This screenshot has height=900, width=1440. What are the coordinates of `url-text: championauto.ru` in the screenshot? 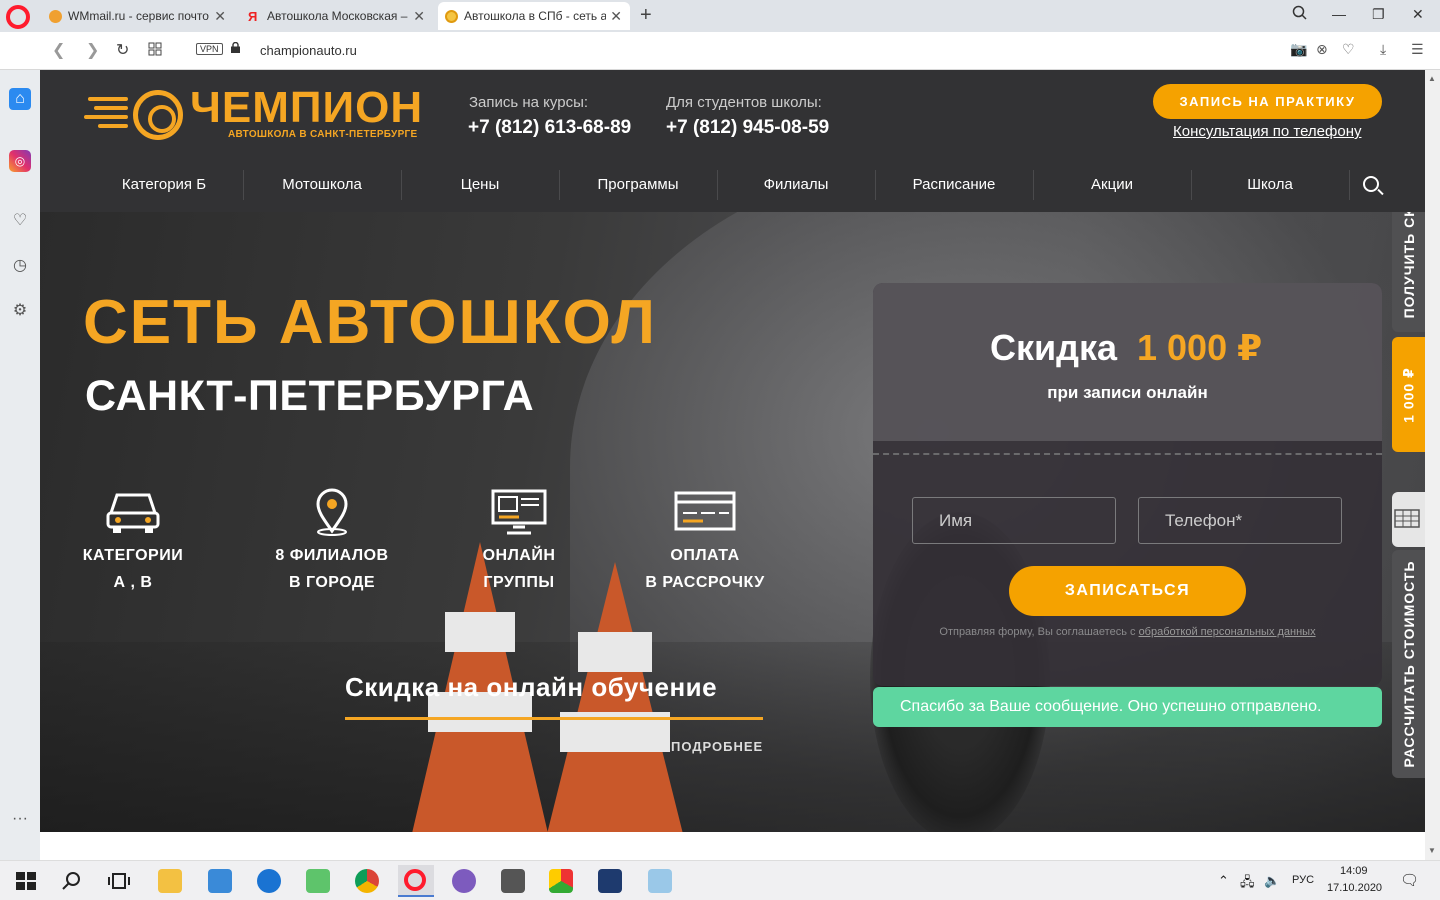 It's located at (308, 50).